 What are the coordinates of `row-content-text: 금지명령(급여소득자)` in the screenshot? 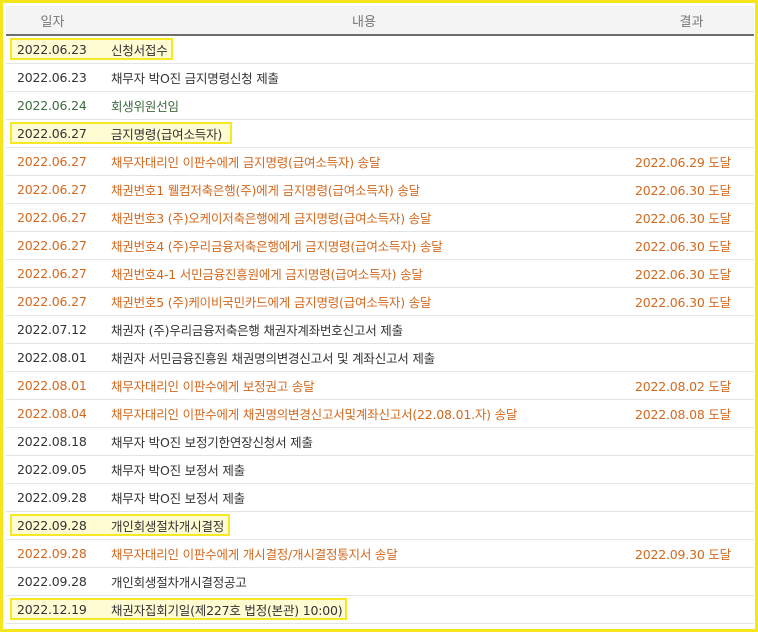 It's located at (167, 134).